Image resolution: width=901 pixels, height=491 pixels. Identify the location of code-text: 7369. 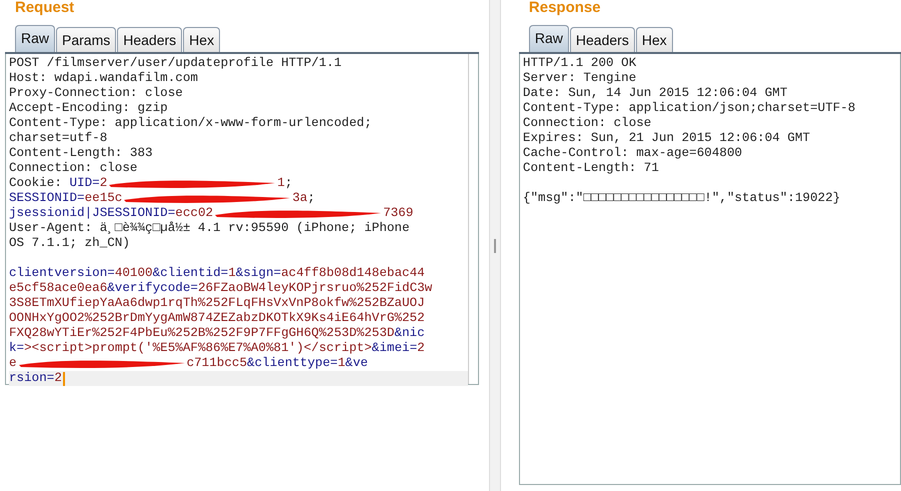
(398, 213).